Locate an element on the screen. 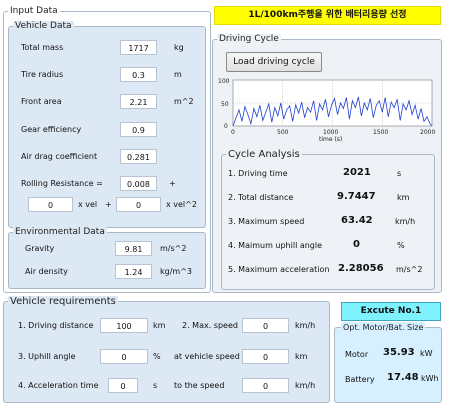  gravity-label: Gravity is located at coordinates (40, 248).